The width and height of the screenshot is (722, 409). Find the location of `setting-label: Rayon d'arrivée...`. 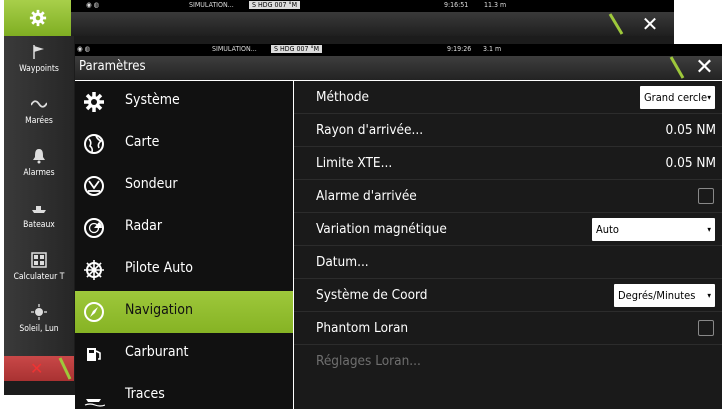

setting-label: Rayon d'arrivée... is located at coordinates (370, 130).